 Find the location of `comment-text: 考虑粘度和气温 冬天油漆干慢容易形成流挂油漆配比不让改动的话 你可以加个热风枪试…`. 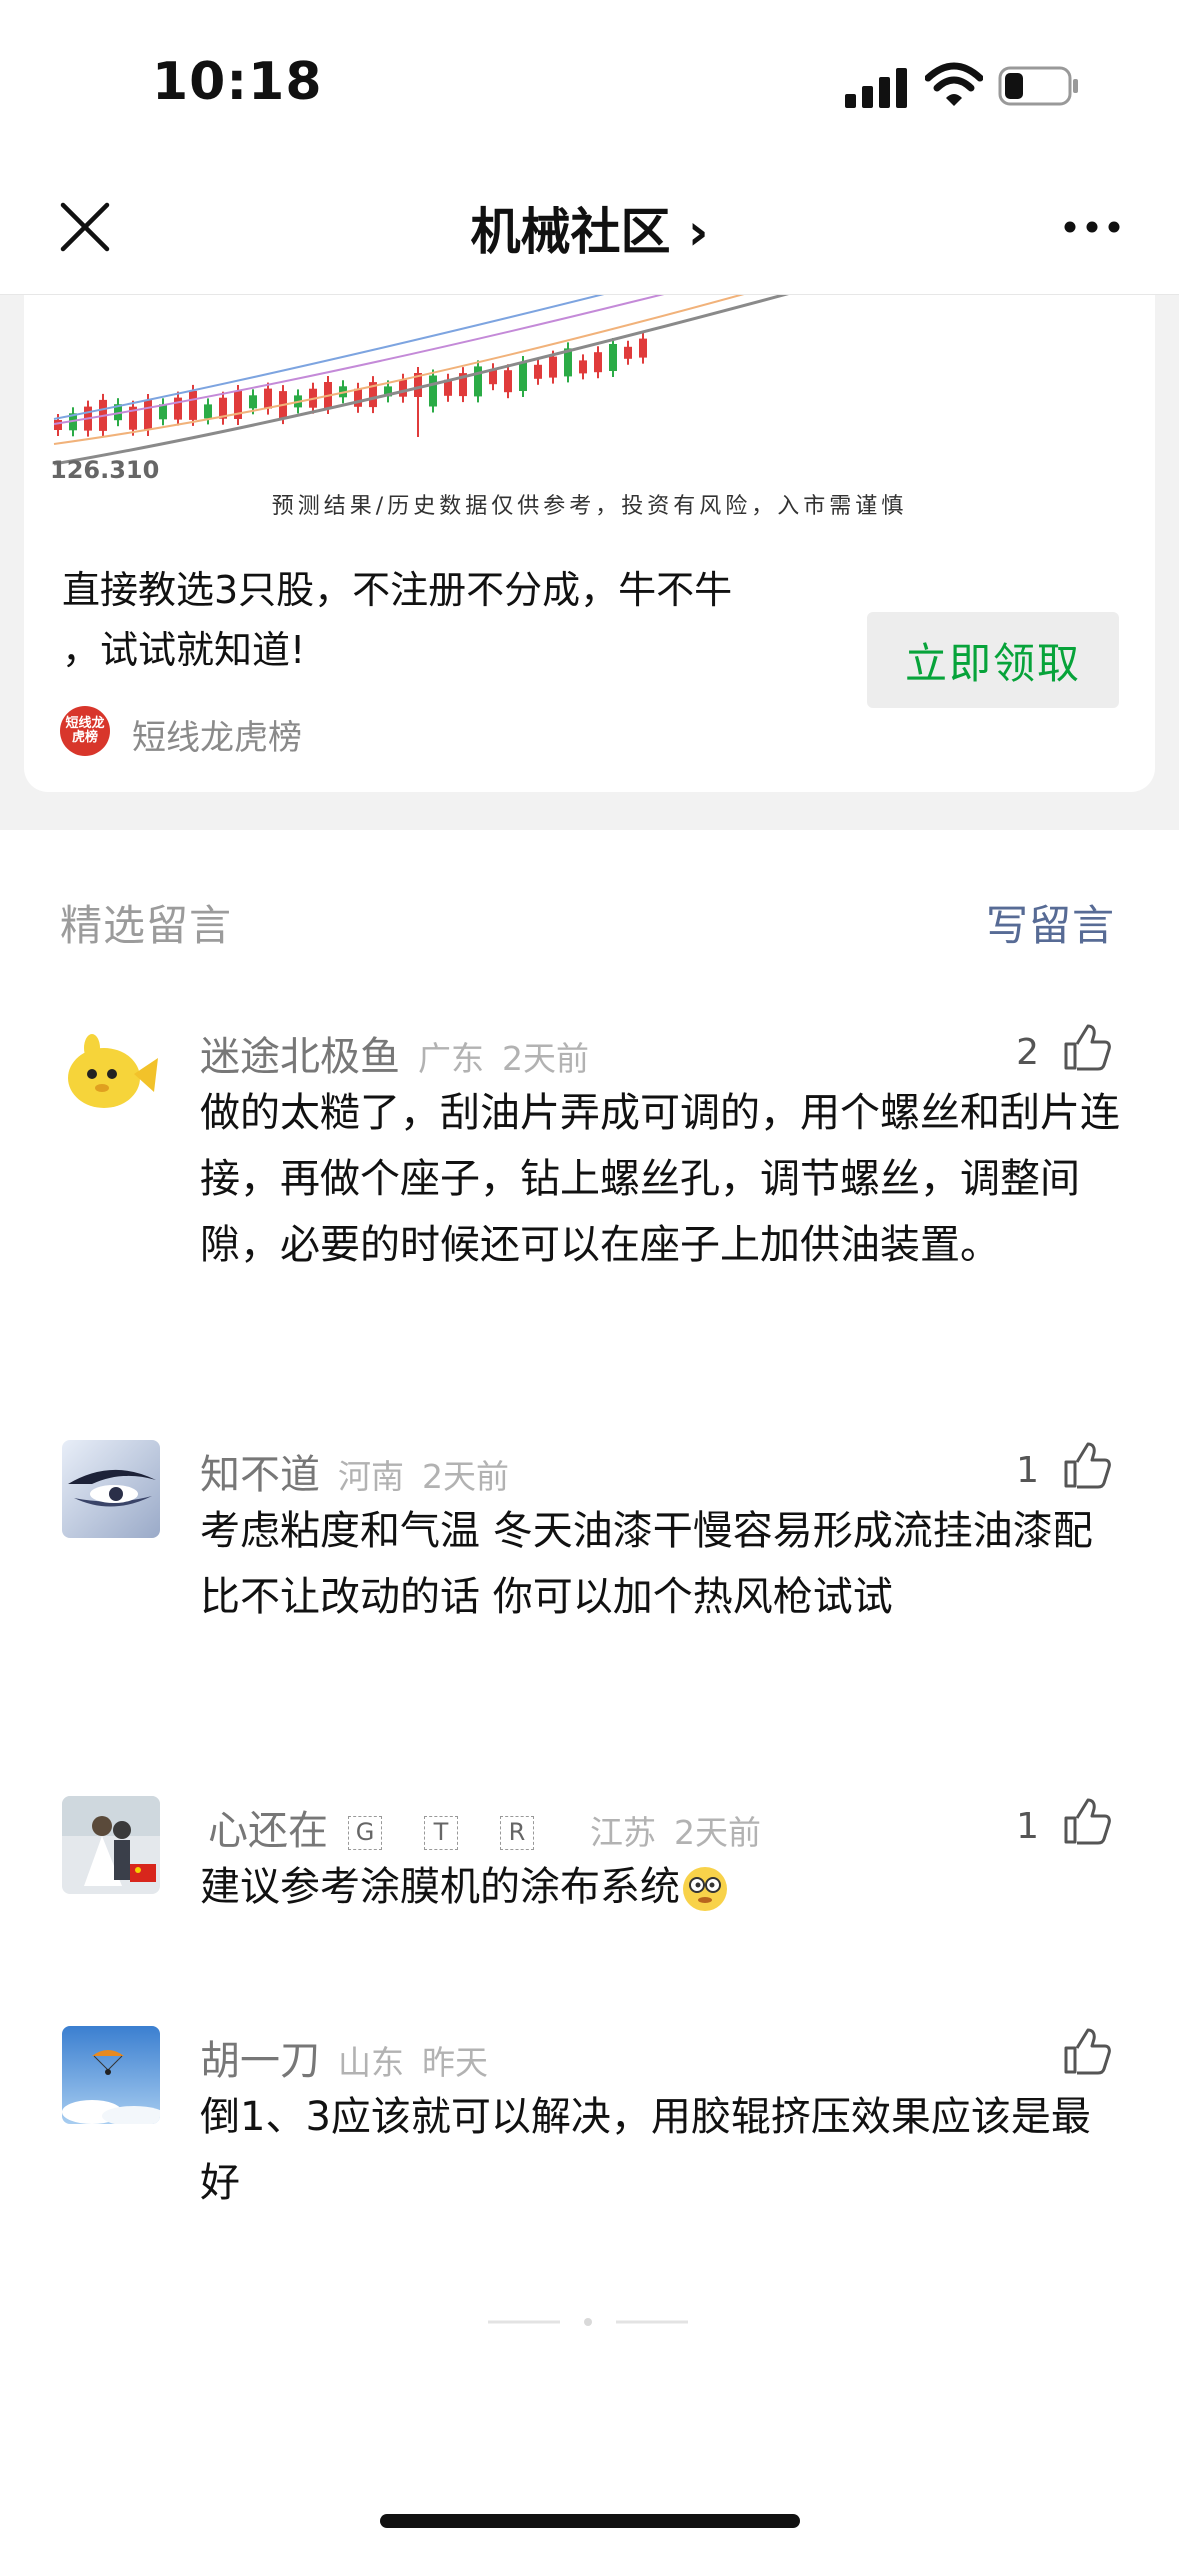

comment-text: 考虑粘度和气温 冬天油漆干慢容易形成流挂油漆配比不让改动的话 你可以加个热风枪试… is located at coordinates (646, 1564).